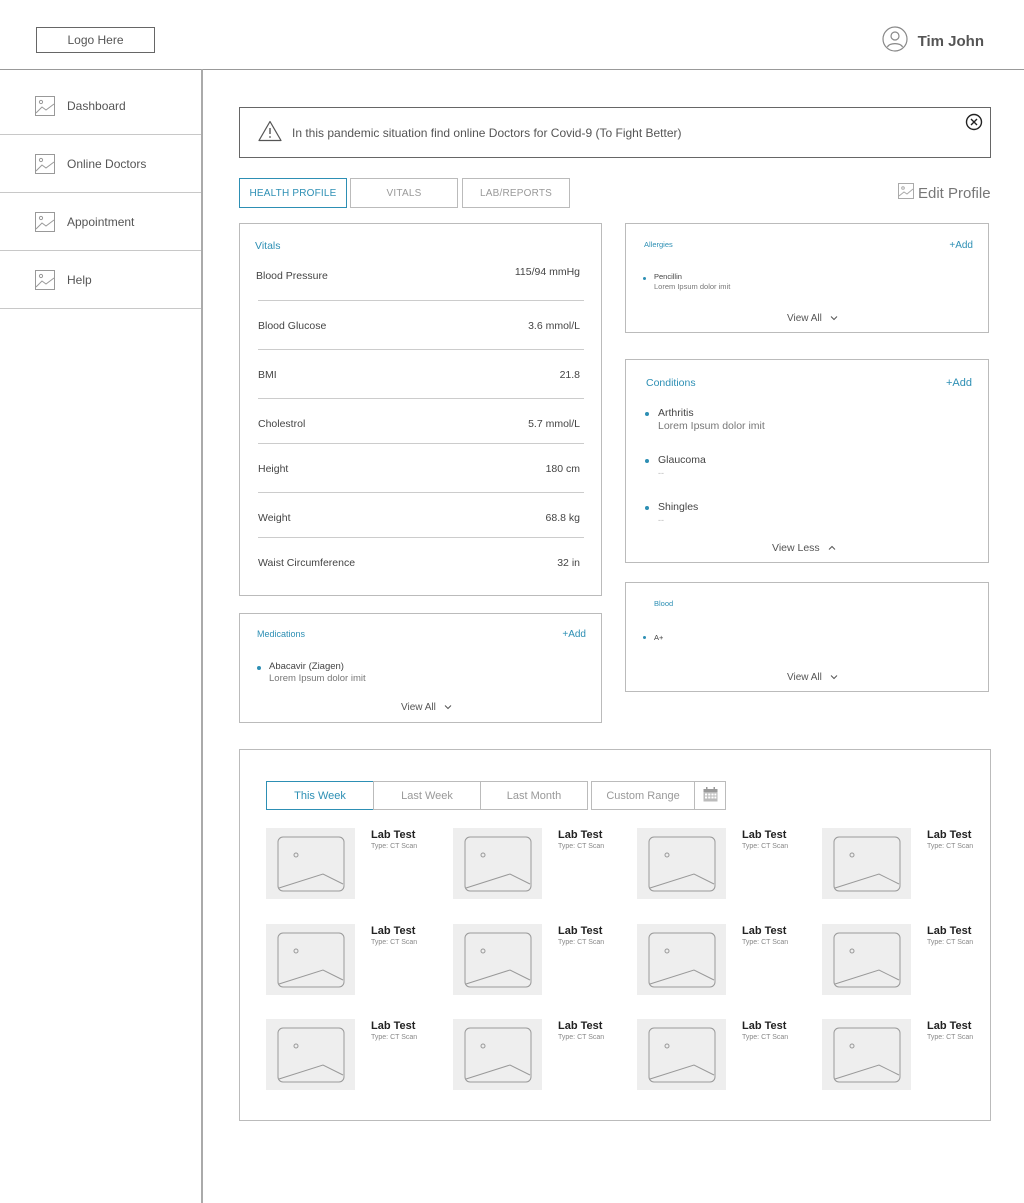  What do you see at coordinates (404, 193) in the screenshot?
I see `tab-vitals: VITALS` at bounding box center [404, 193].